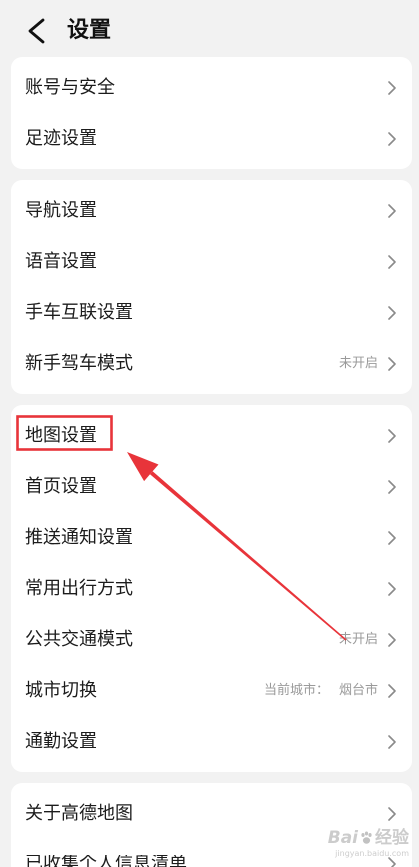 This screenshot has width=419, height=867. What do you see at coordinates (89, 30) in the screenshot?
I see `page-title: 设置` at bounding box center [89, 30].